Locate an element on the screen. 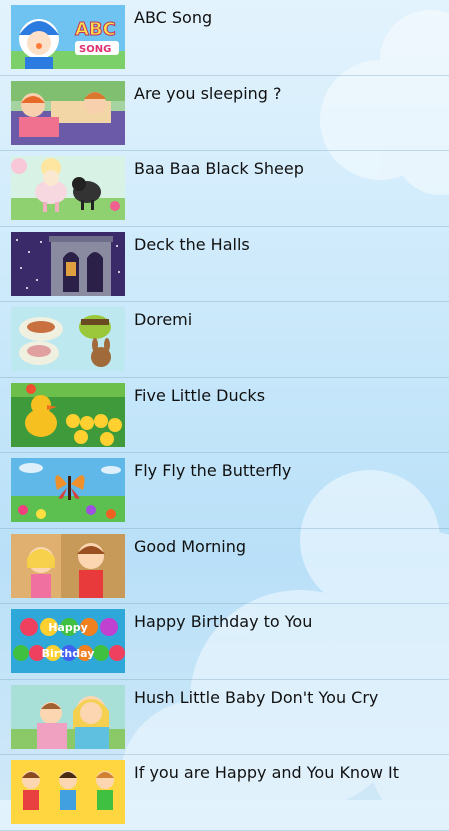 Image resolution: width=449 pixels, height=831 pixels. list-item: Are you sleeping ? is located at coordinates (224, 113).